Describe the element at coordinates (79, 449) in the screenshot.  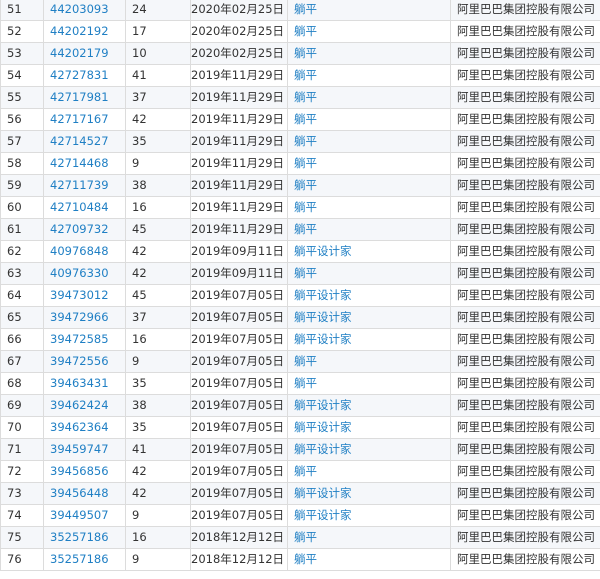
I see `registration-number-link: 39459747` at that location.